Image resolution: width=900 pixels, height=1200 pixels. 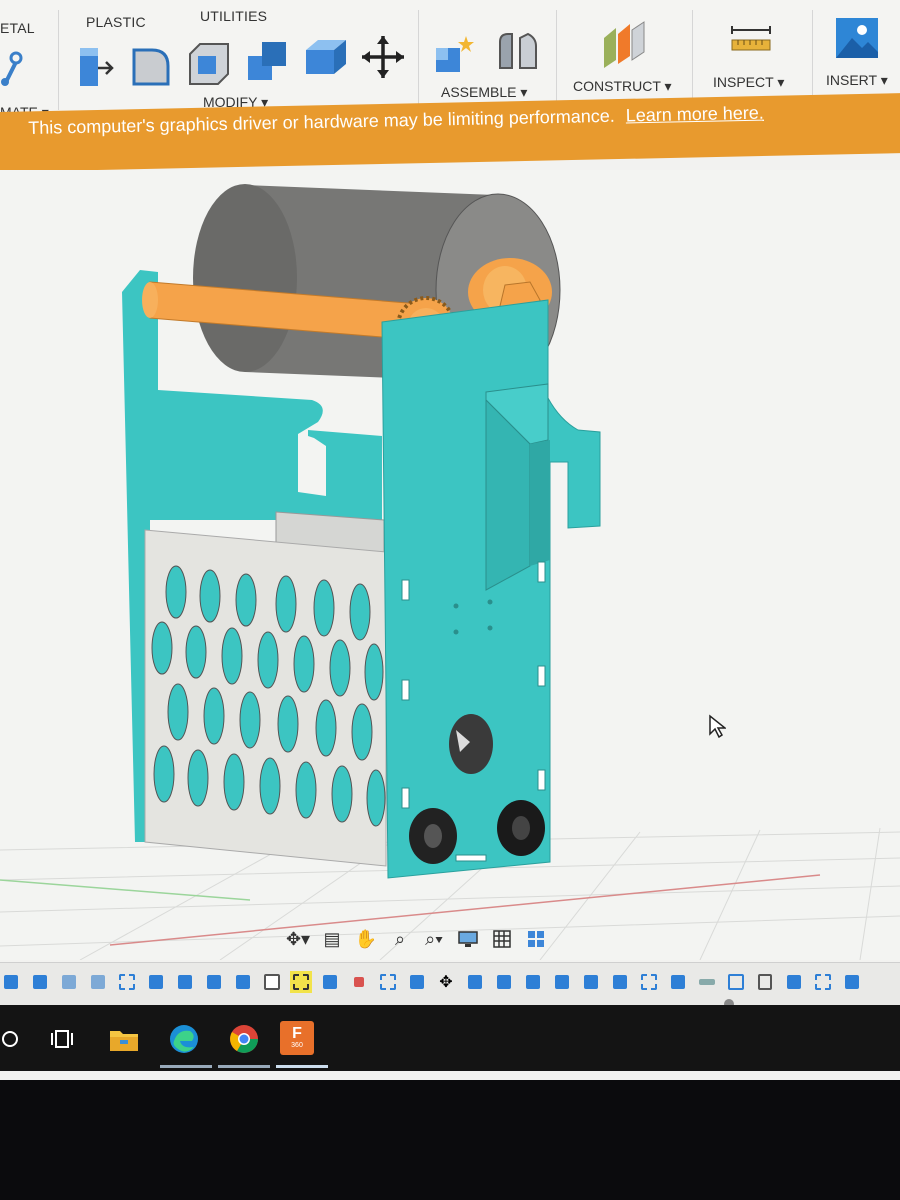 What do you see at coordinates (468, 939) in the screenshot?
I see `display-settings-icon` at bounding box center [468, 939].